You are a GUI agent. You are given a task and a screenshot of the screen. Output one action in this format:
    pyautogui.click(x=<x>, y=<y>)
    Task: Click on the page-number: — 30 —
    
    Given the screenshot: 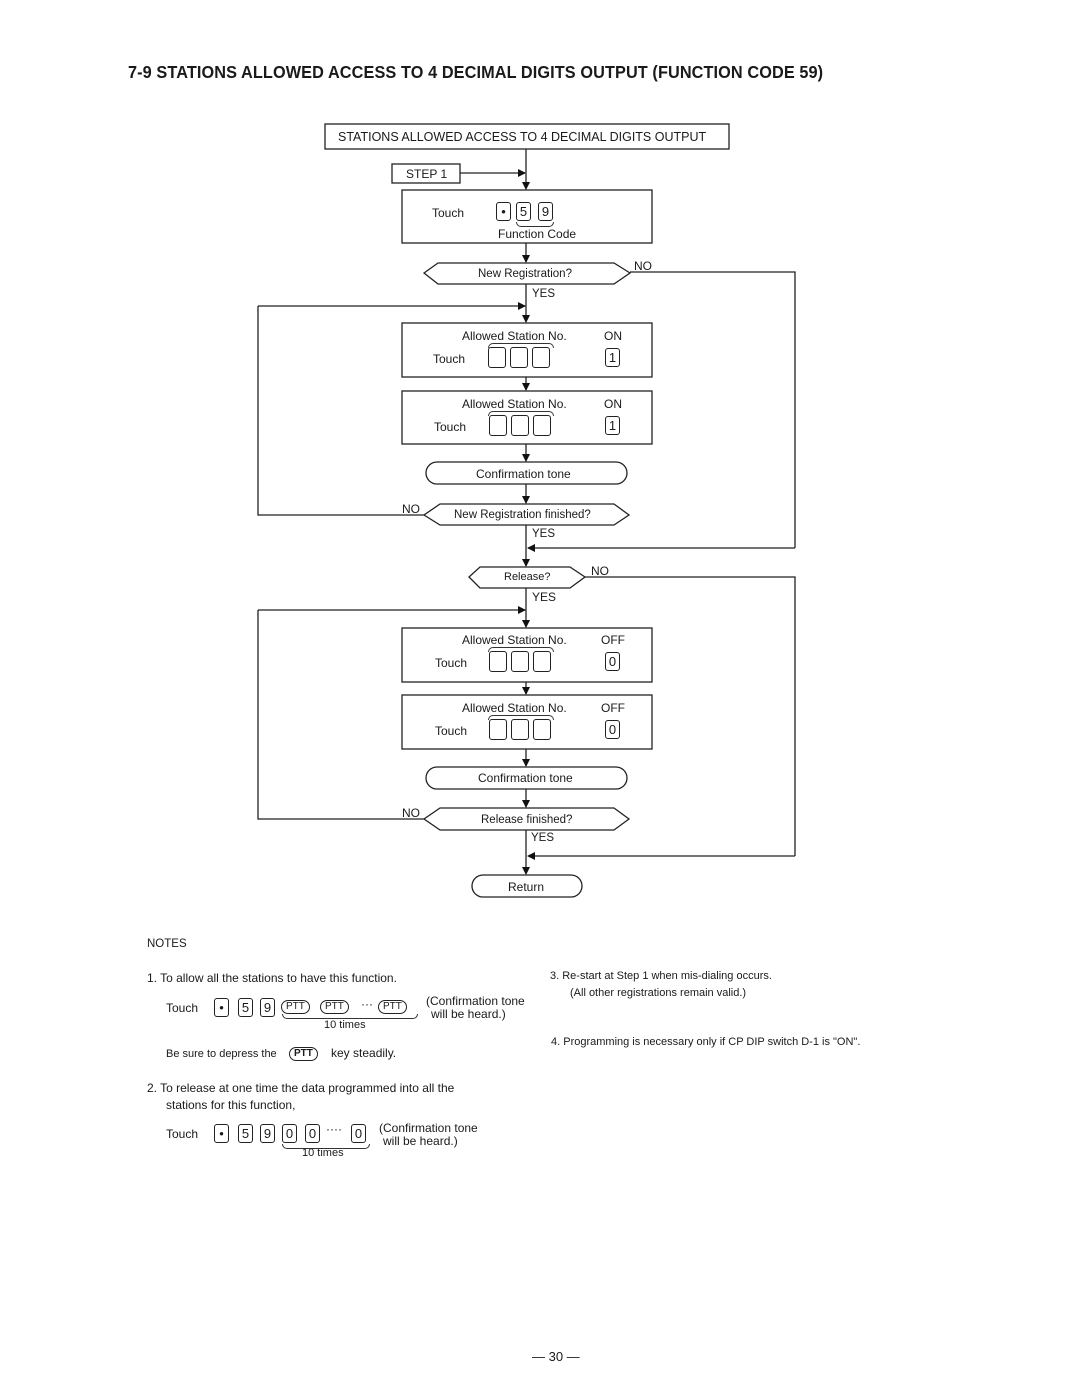 What is the action you would take?
    pyautogui.click(x=556, y=1356)
    